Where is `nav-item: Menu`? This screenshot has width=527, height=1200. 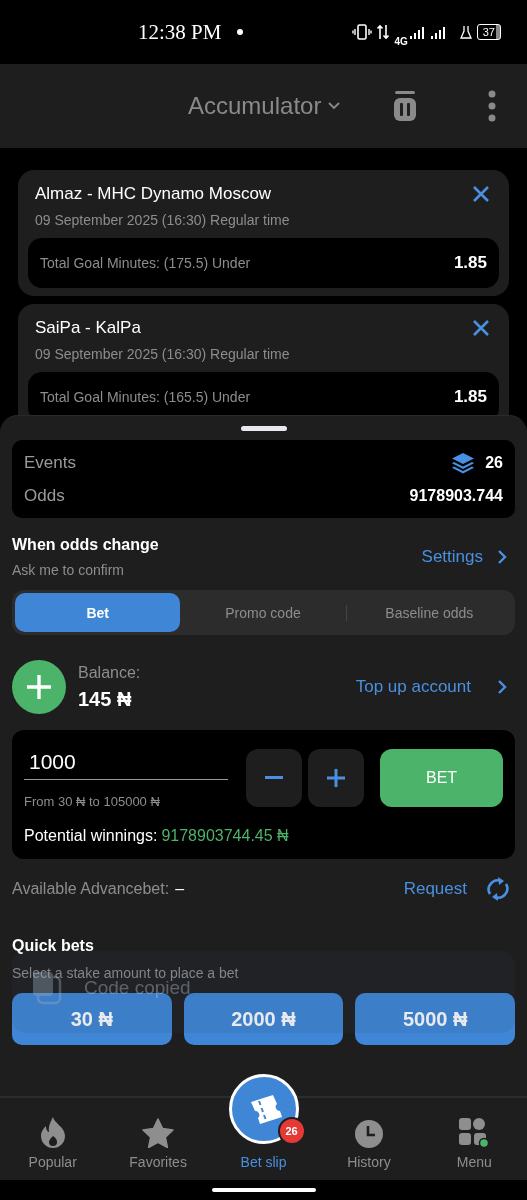
nav-item: Menu is located at coordinates (474, 1139).